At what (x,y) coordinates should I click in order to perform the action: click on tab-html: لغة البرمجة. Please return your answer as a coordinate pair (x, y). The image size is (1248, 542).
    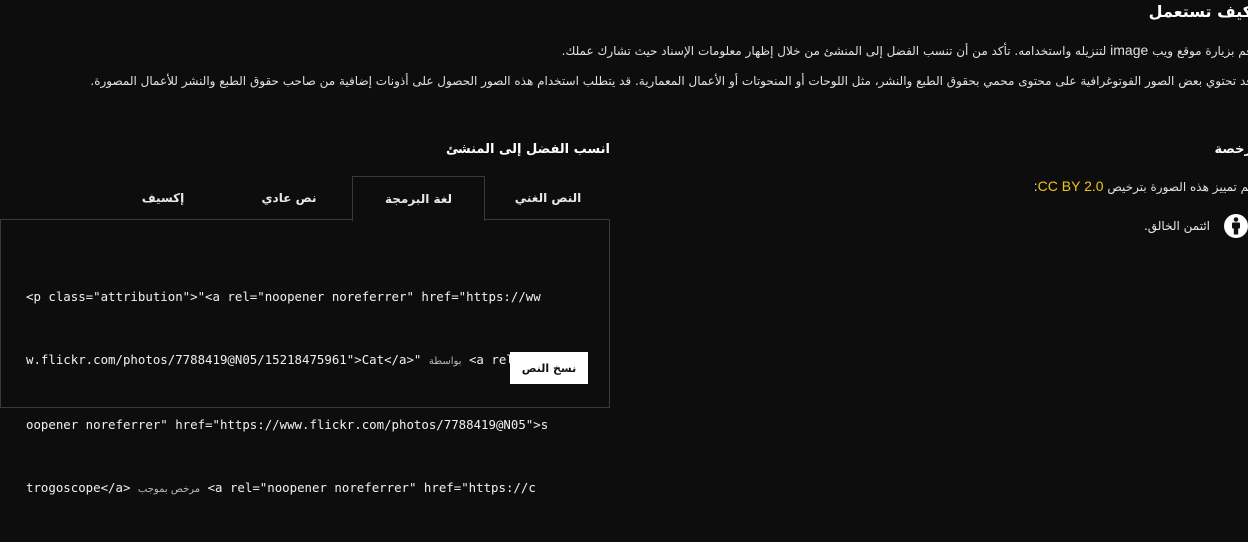
    Looking at the image, I should click on (418, 198).